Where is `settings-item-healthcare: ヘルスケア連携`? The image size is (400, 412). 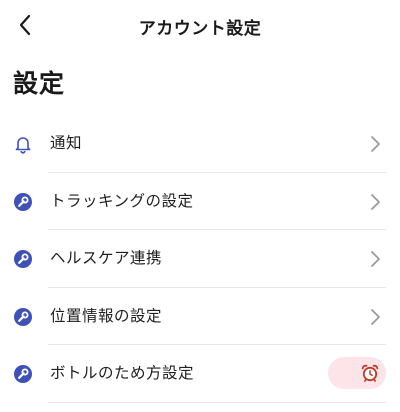 settings-item-healthcare: ヘルスケア連携 is located at coordinates (200, 259).